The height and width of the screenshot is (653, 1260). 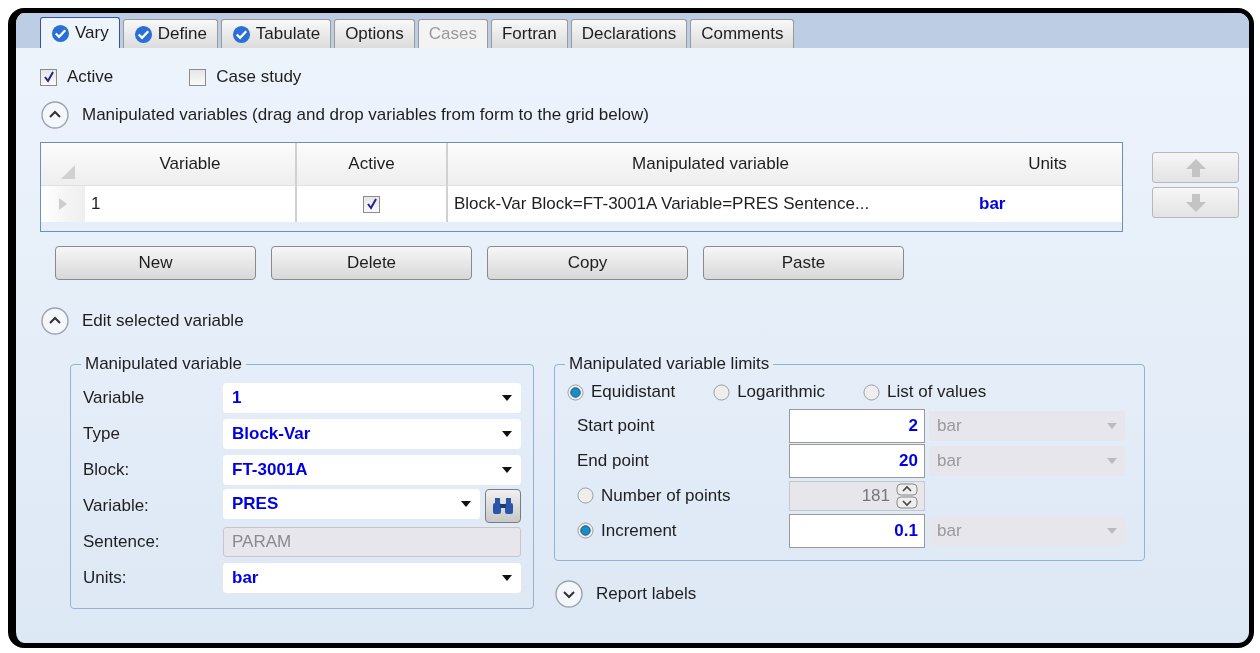 I want to click on field-label: Increment, so click(x=639, y=530).